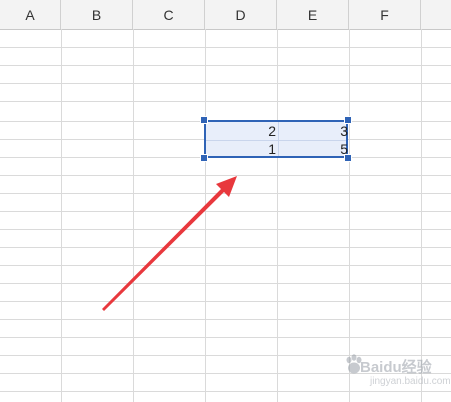 The image size is (451, 402). Describe the element at coordinates (242, 149) in the screenshot. I see `cell-d2: 1` at that location.